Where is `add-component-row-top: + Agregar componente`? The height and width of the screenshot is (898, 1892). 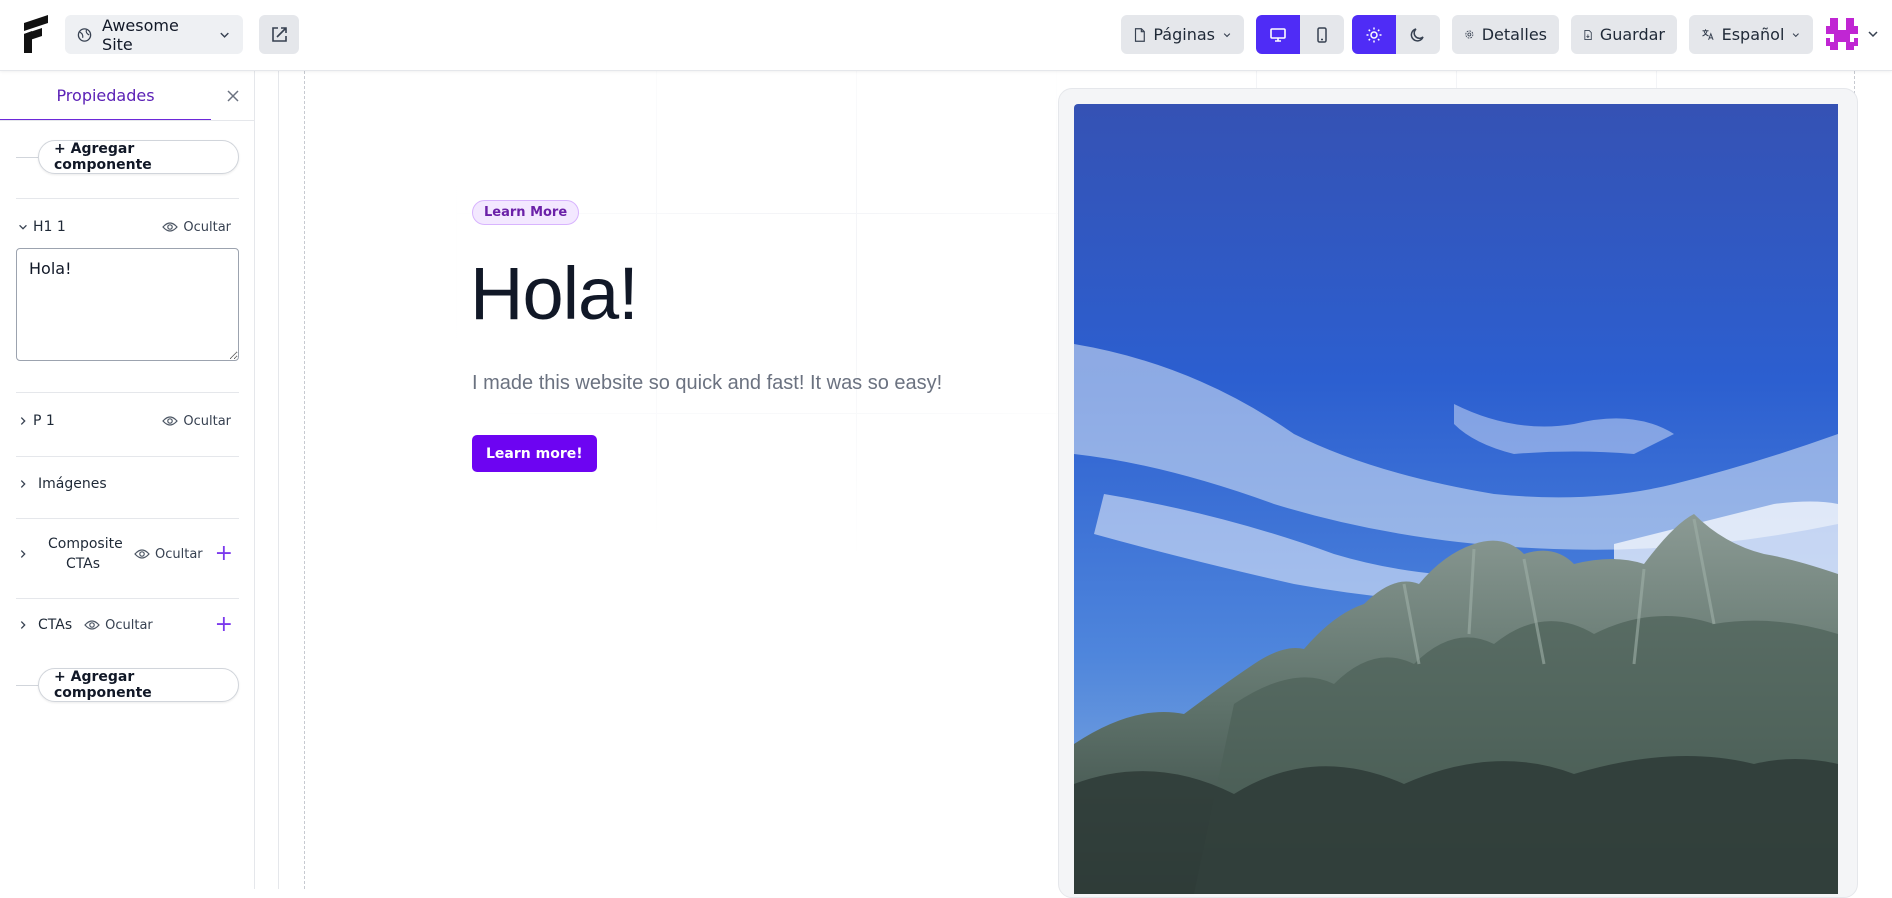
add-component-row-top: + Agregar componente is located at coordinates (127, 157).